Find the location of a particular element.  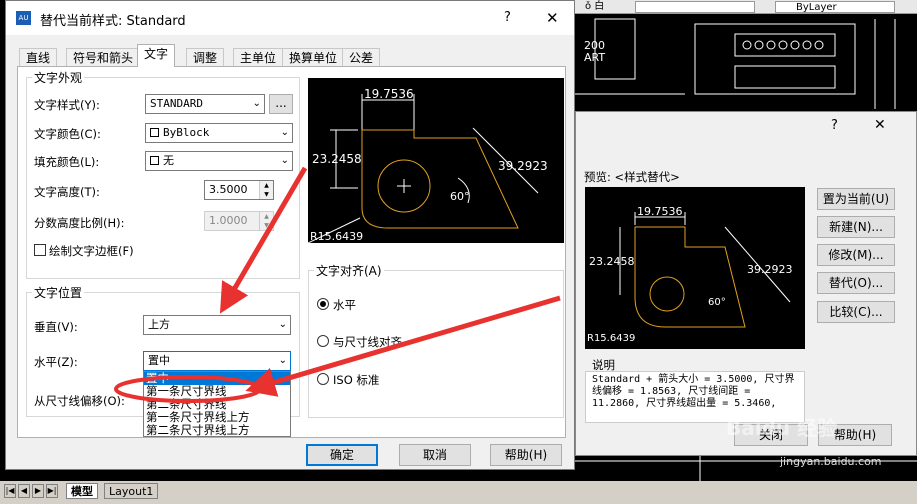

tab-lines: 直线 is located at coordinates (38, 57).